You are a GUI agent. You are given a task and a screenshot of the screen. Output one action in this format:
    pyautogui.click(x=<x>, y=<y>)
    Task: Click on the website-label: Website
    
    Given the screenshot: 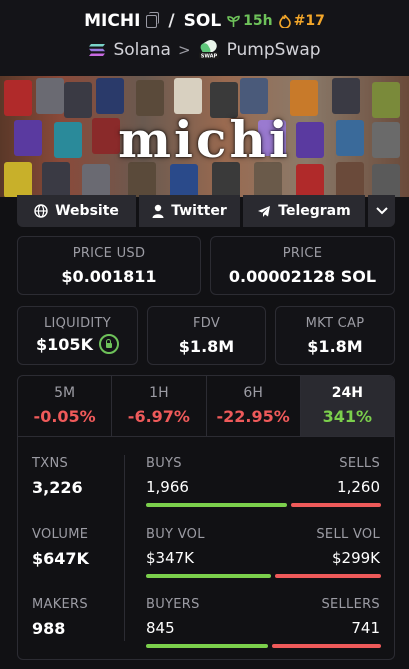 What is the action you would take?
    pyautogui.click(x=87, y=211)
    